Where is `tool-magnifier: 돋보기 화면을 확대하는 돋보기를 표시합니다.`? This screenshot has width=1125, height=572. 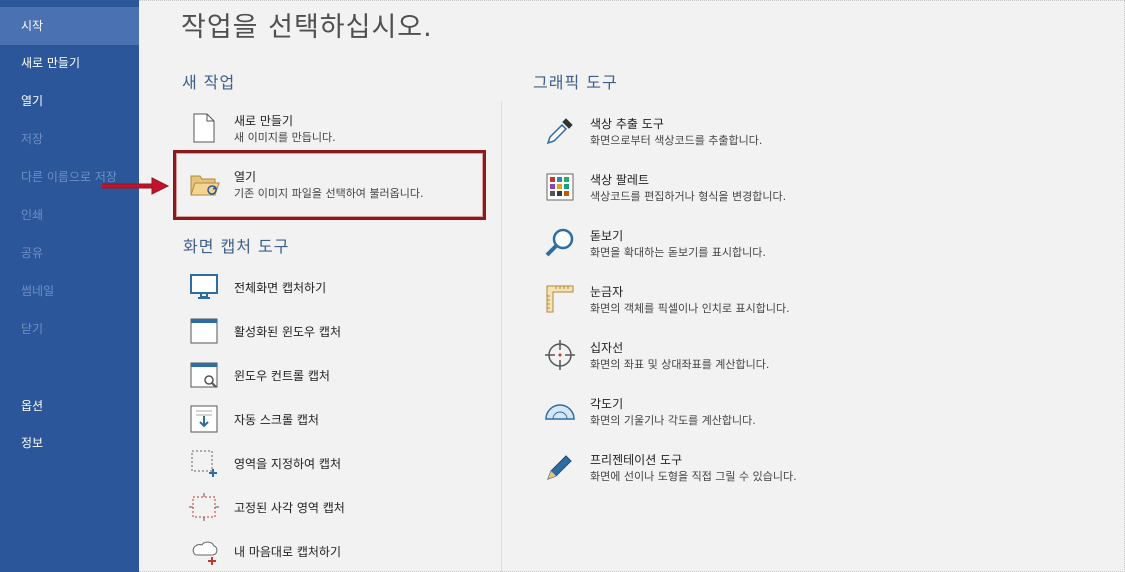
tool-magnifier: 돋보기 화면을 확대하는 돋보기를 표시합니다. is located at coordinates (709, 245).